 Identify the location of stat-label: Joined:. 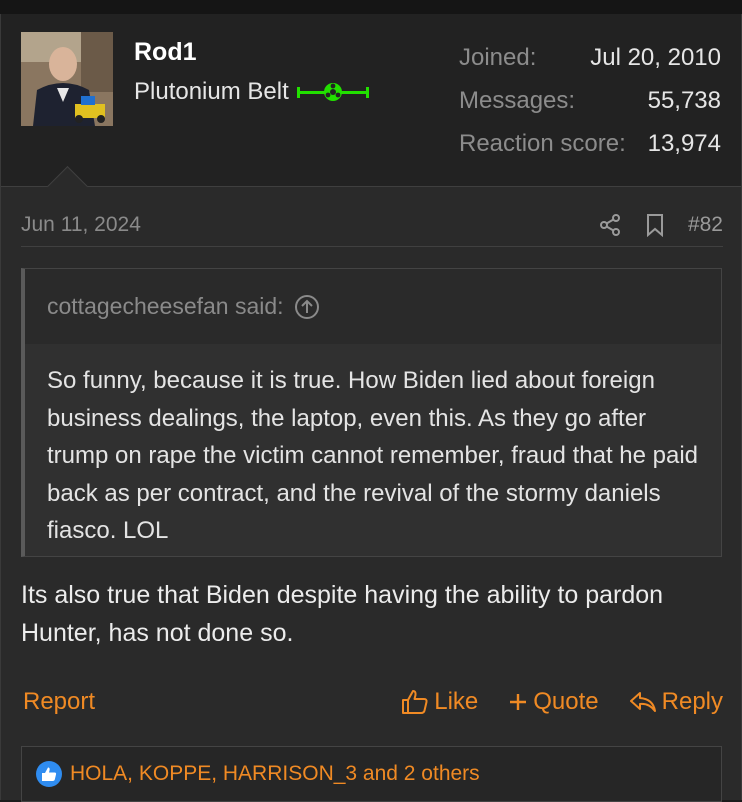
(498, 57).